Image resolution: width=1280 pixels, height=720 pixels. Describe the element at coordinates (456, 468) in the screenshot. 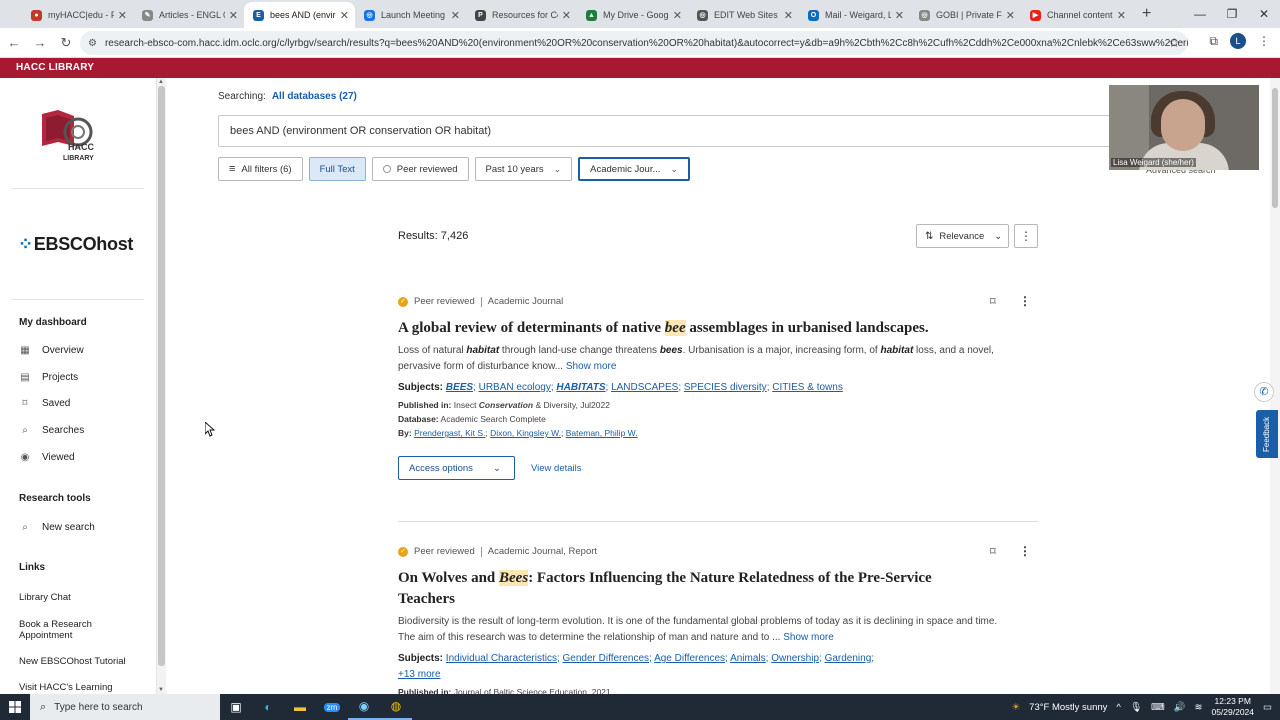

I see `access-options-button: Access options ⌄` at that location.